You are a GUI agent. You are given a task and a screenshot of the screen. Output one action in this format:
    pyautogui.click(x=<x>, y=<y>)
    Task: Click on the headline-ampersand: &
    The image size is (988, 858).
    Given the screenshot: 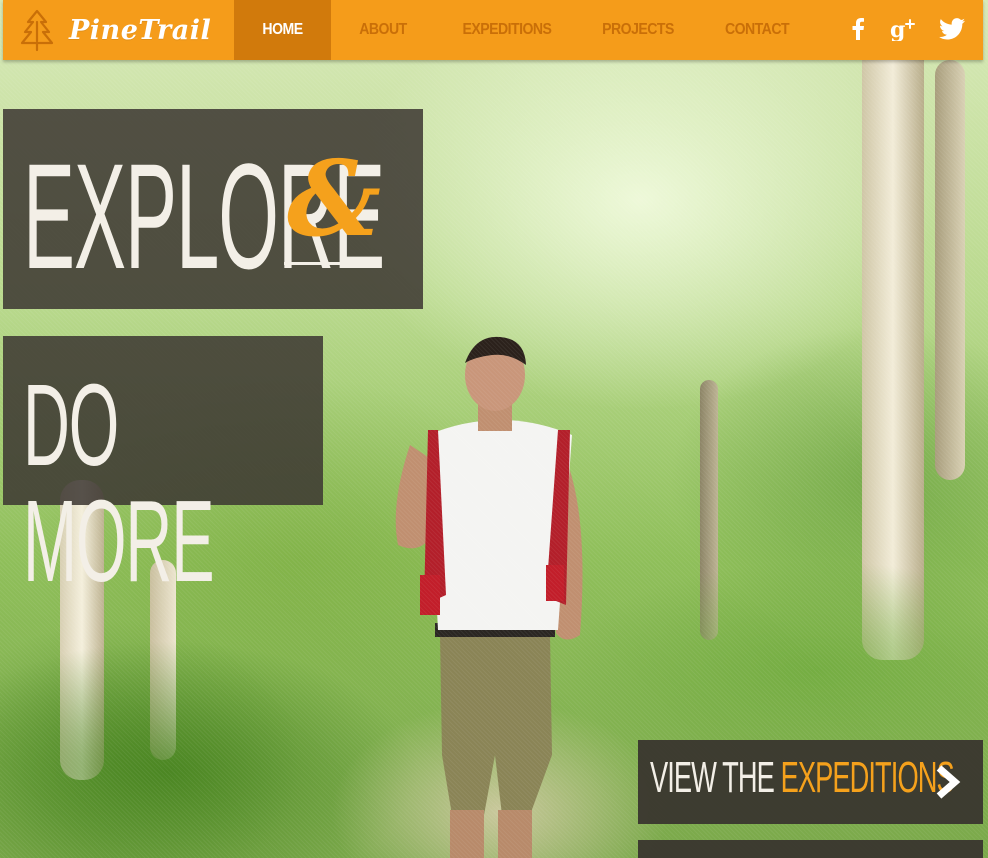 What is the action you would take?
    pyautogui.click(x=334, y=198)
    